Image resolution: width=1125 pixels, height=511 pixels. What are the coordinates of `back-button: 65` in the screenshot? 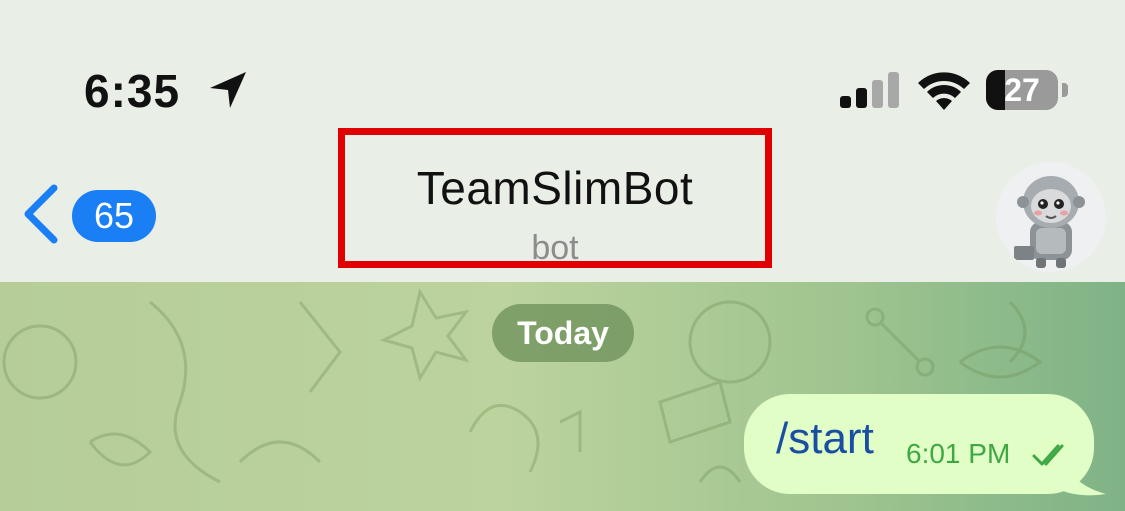 It's located at (90, 213).